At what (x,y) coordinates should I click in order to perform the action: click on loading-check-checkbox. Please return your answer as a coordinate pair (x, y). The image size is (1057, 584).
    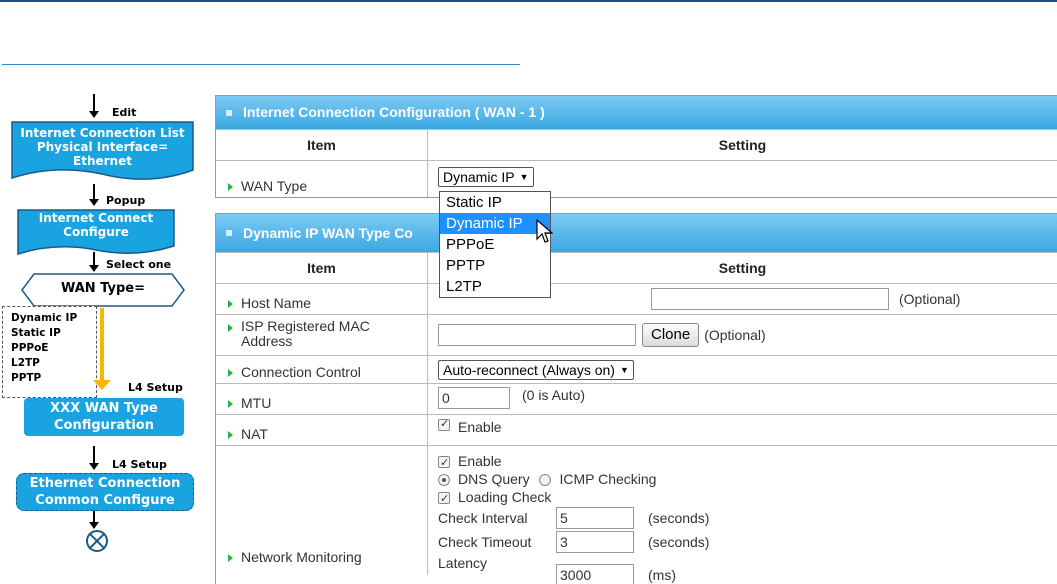
    Looking at the image, I should click on (444, 499).